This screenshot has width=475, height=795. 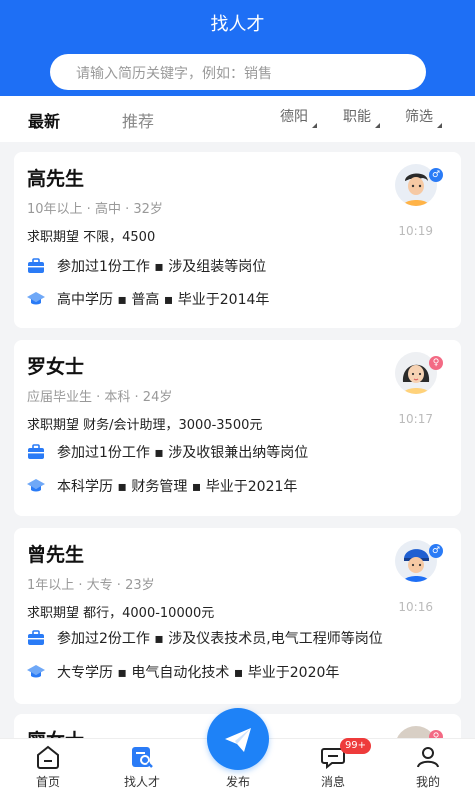 I want to click on app-header: 找人才 请输入简历关键字，例如：销售, so click(x=237, y=48).